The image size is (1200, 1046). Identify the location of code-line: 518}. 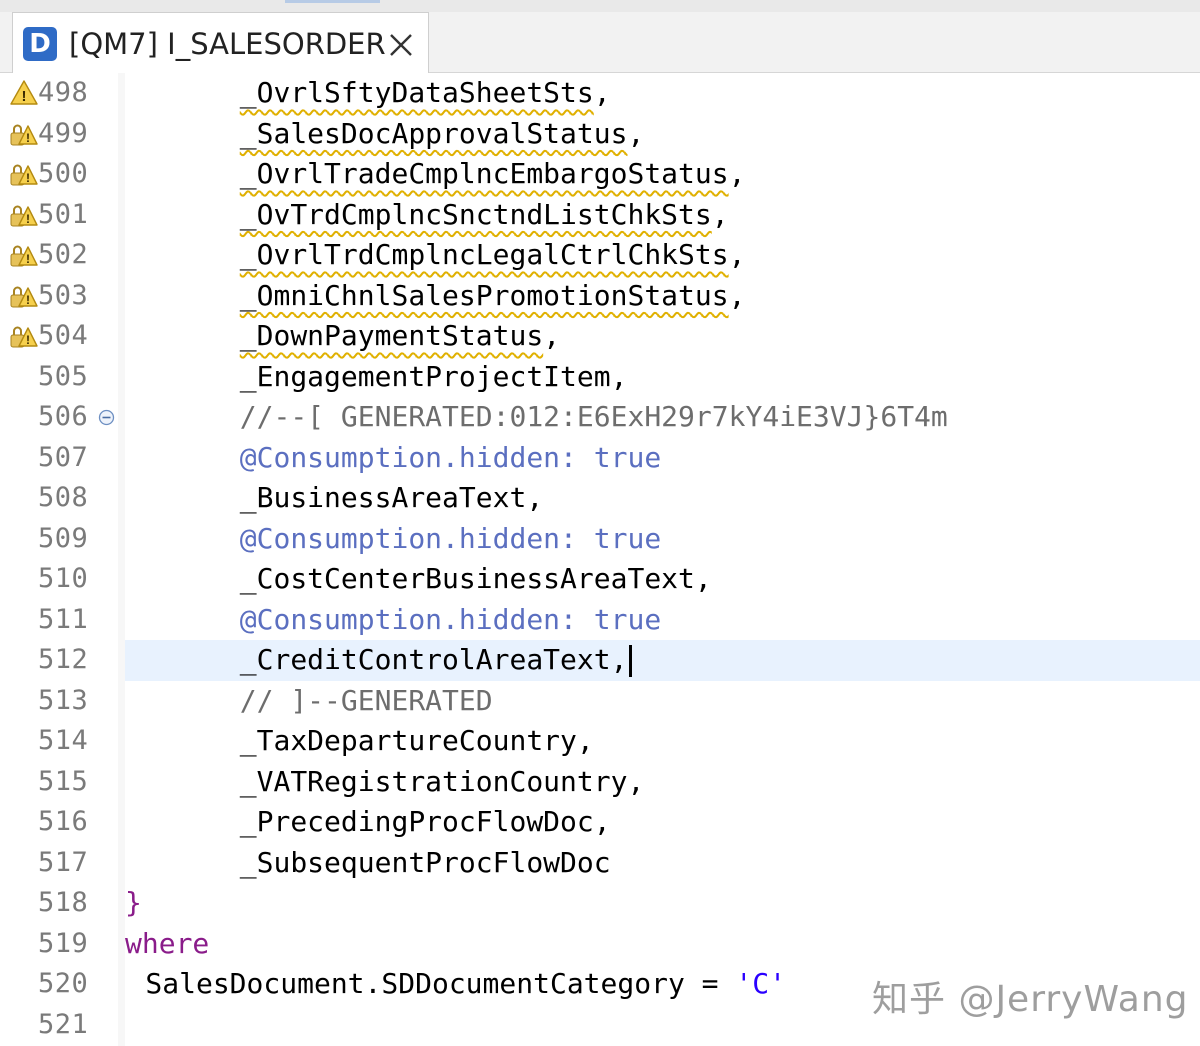
(600, 903).